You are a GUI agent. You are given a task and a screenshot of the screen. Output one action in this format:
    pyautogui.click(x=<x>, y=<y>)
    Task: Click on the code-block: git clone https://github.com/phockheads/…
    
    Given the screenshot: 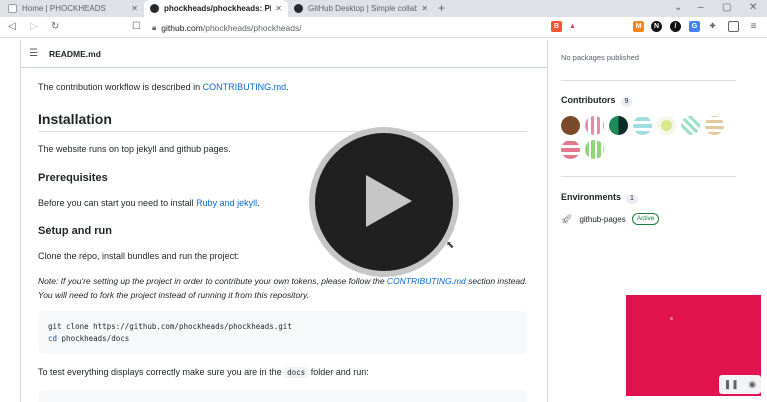 What is the action you would take?
    pyautogui.click(x=282, y=332)
    